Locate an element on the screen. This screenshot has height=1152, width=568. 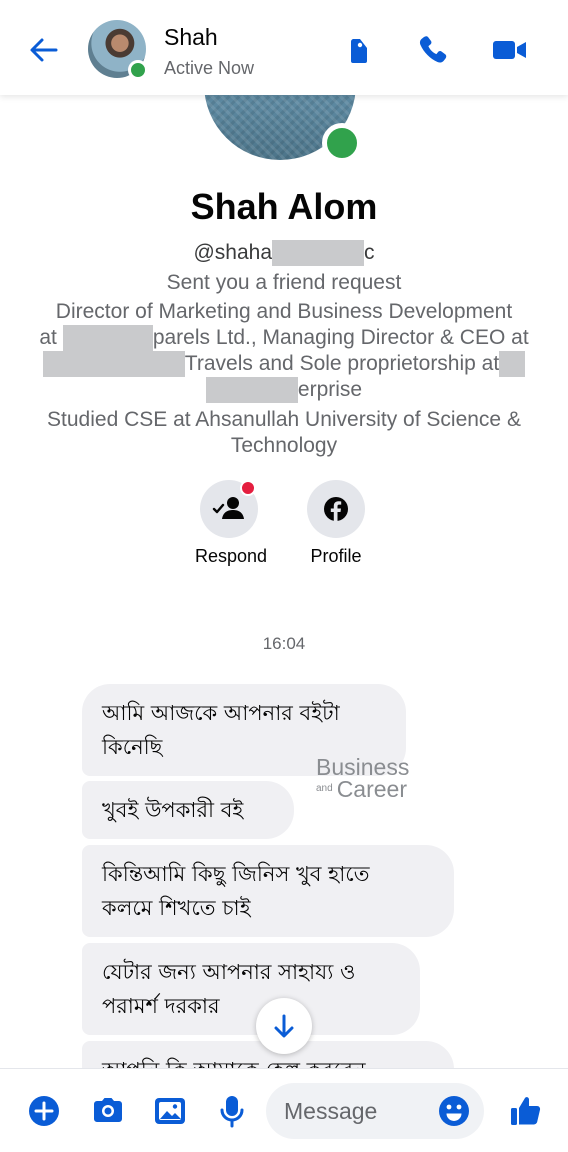
profile-button is located at coordinates (336, 509).